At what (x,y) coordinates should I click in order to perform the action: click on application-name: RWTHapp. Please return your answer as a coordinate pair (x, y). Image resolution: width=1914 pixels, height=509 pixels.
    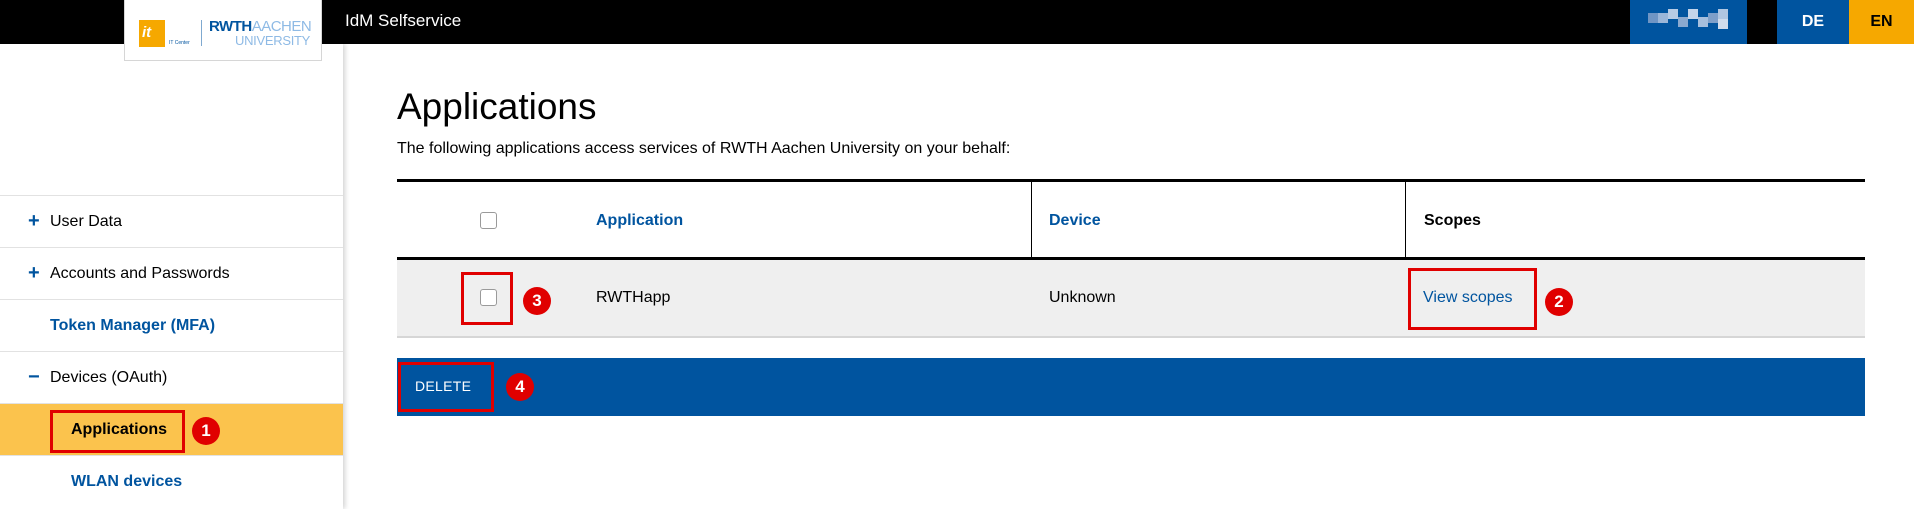
    Looking at the image, I should click on (633, 297).